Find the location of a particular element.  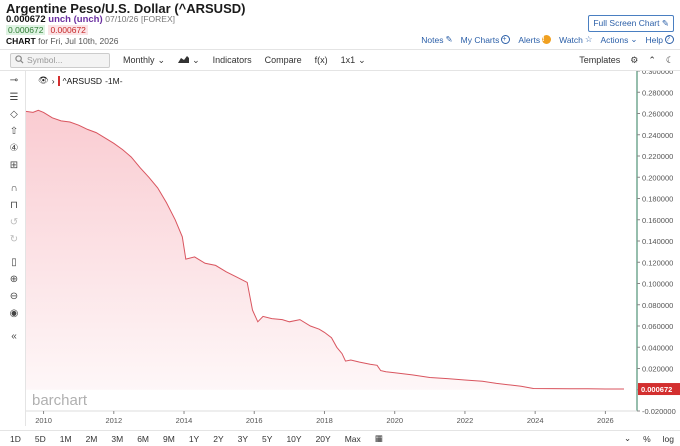

y-tick-label: 0.120000 is located at coordinates (657, 262).